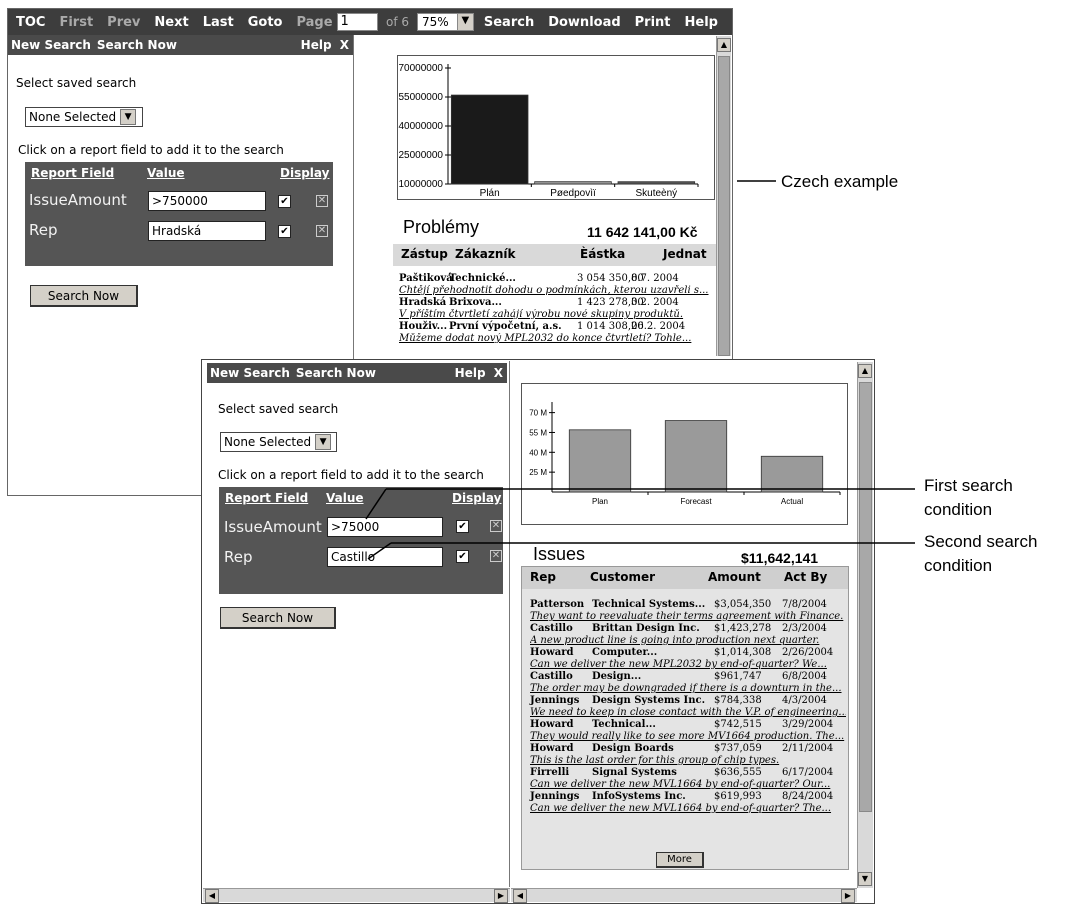  I want to click on first-condition-callout-line2: condition, so click(958, 509).